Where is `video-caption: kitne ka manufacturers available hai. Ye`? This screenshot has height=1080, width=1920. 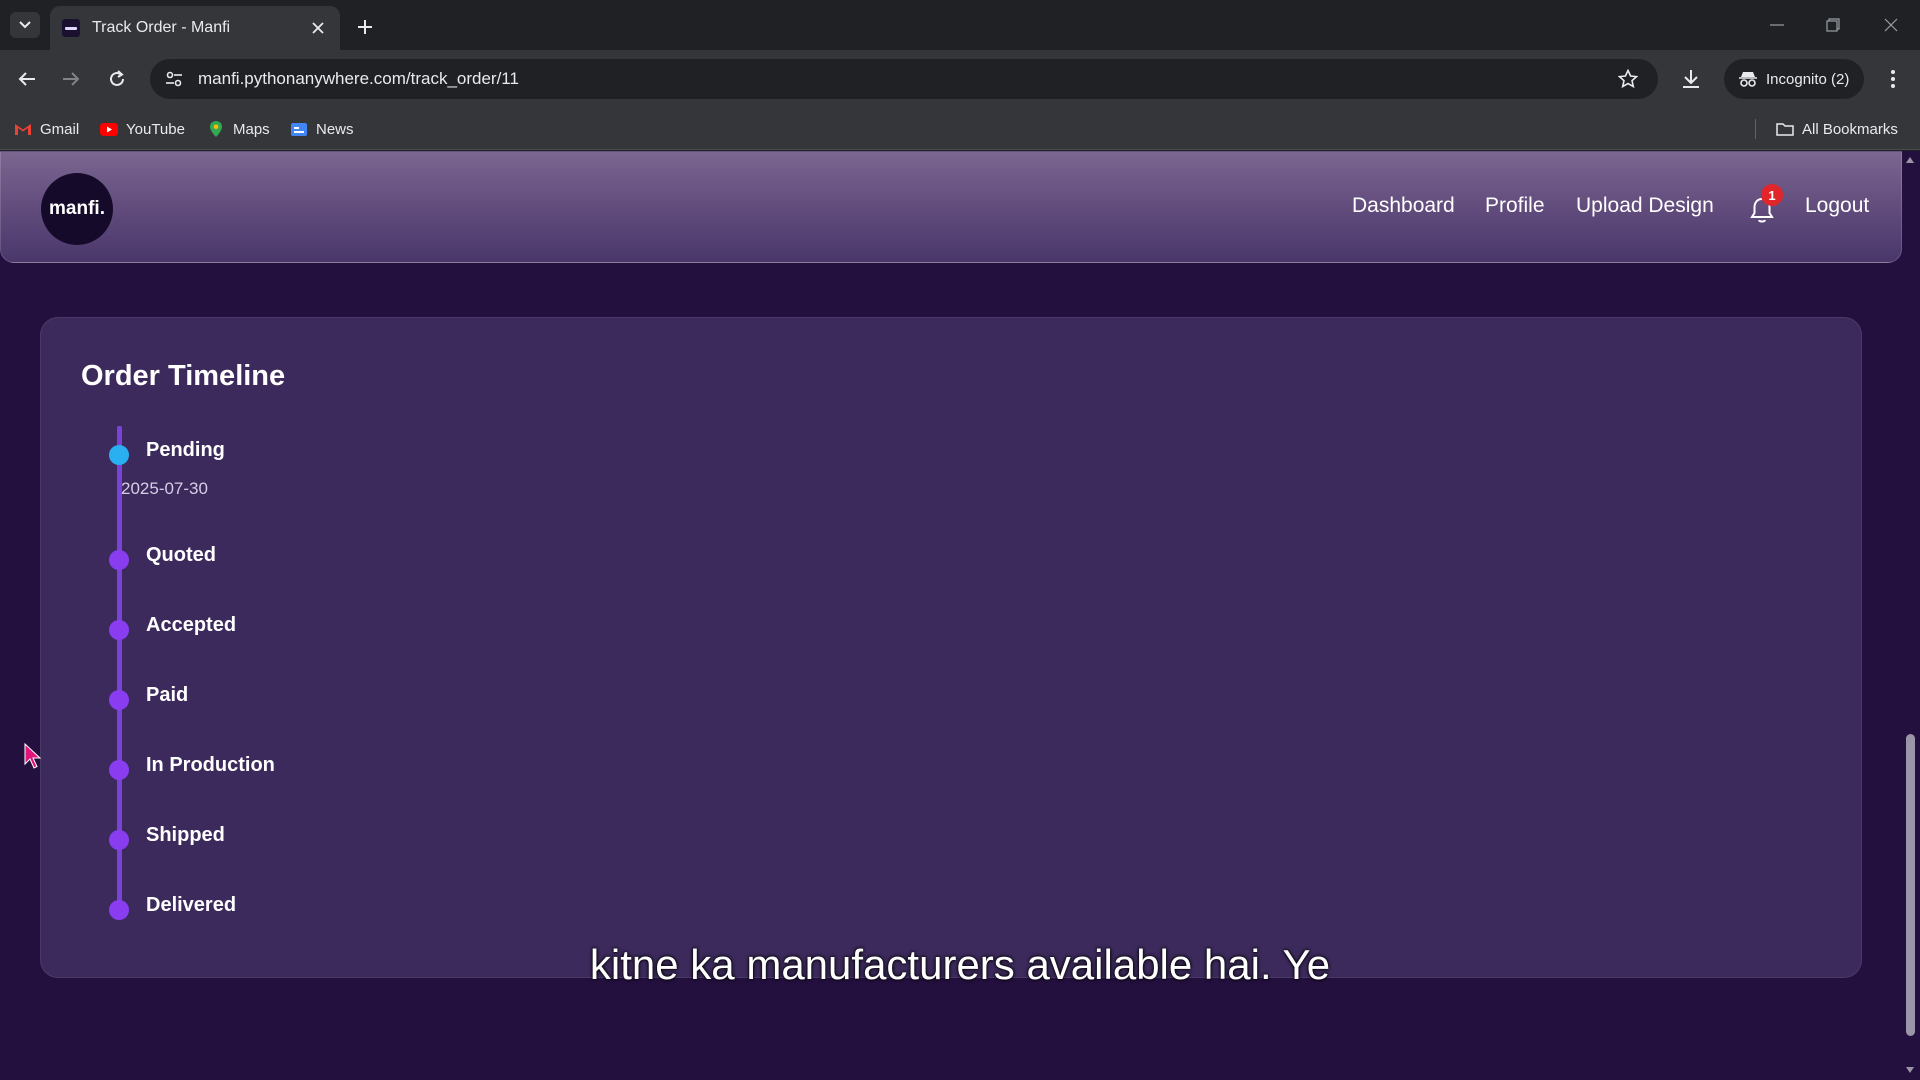
video-caption: kitne ka manufacturers available hai. Ye is located at coordinates (960, 964).